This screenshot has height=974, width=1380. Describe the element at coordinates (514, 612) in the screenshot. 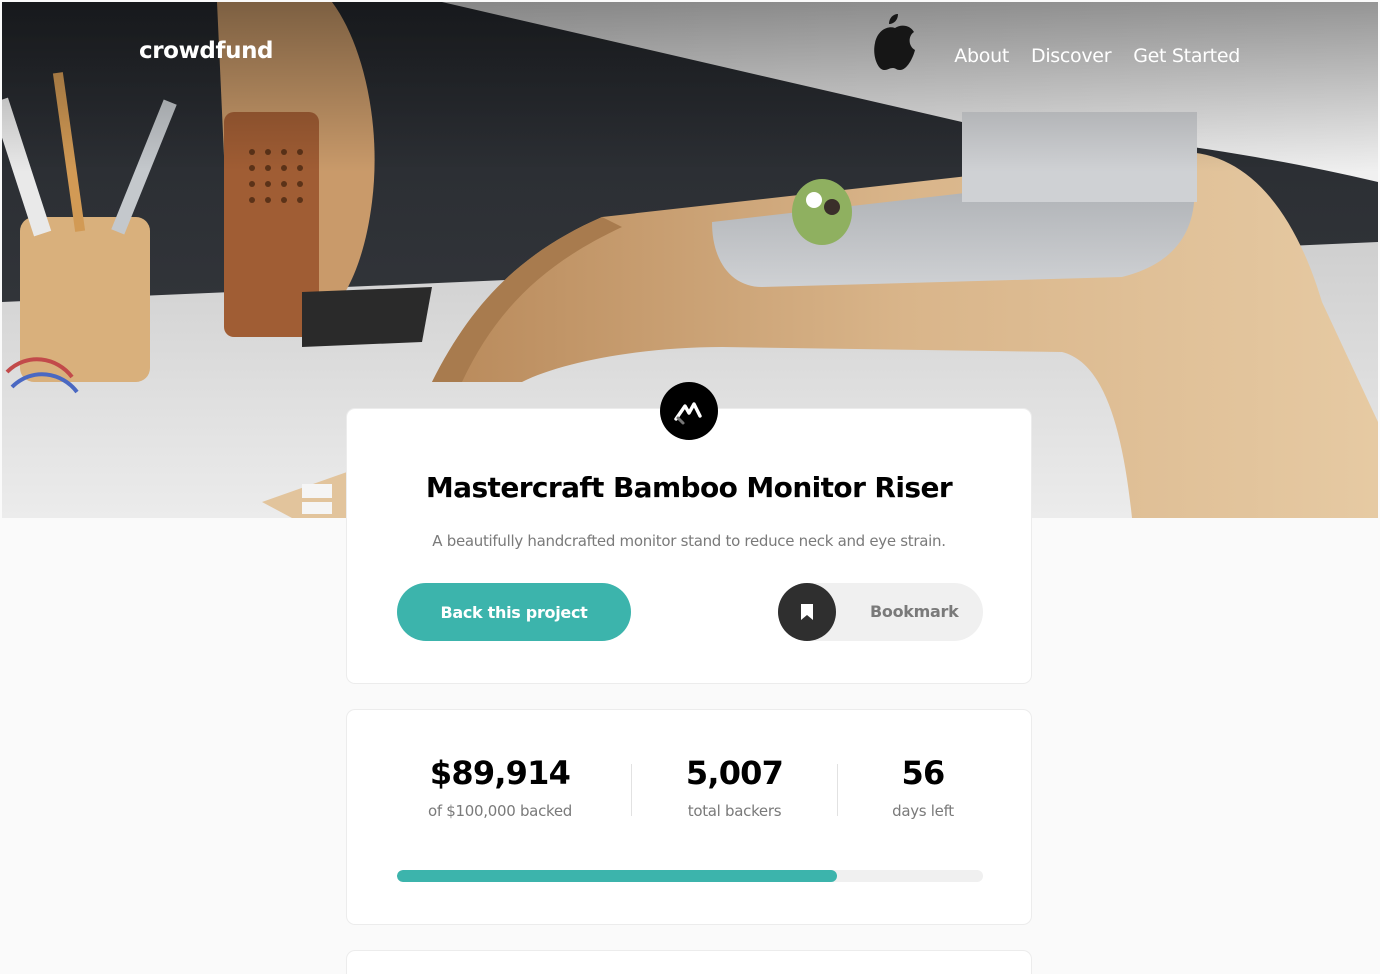

I see `back-project-button: Back this project` at that location.